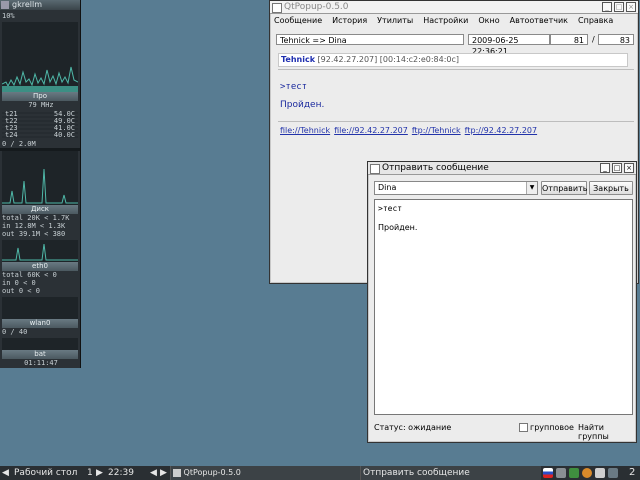  I want to click on message-body: >тест Пройден., so click(302, 96).